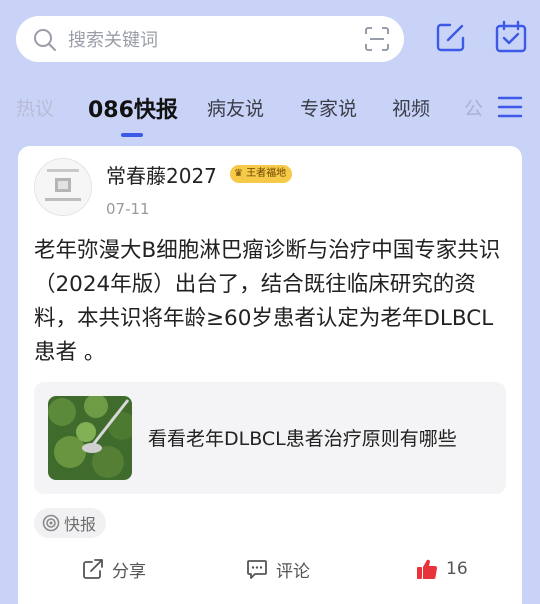 This screenshot has height=604, width=540. I want to click on menu-icon, so click(510, 107).